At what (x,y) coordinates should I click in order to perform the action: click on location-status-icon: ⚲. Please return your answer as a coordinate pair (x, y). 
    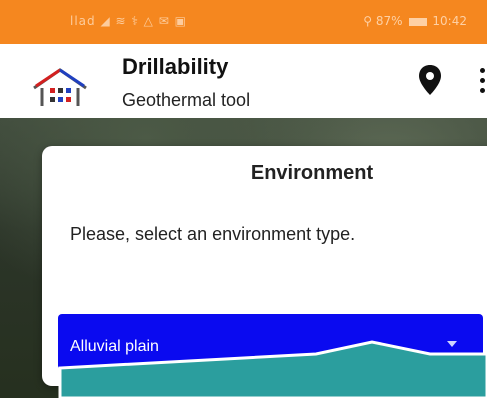
    Looking at the image, I should click on (368, 21).